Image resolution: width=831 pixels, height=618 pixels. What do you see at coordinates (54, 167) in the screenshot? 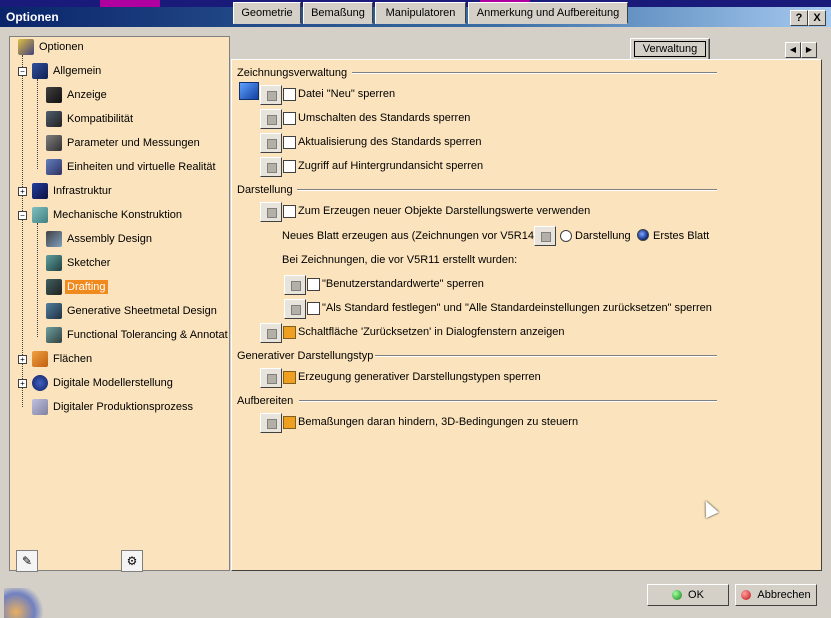
I see `units-icon` at bounding box center [54, 167].